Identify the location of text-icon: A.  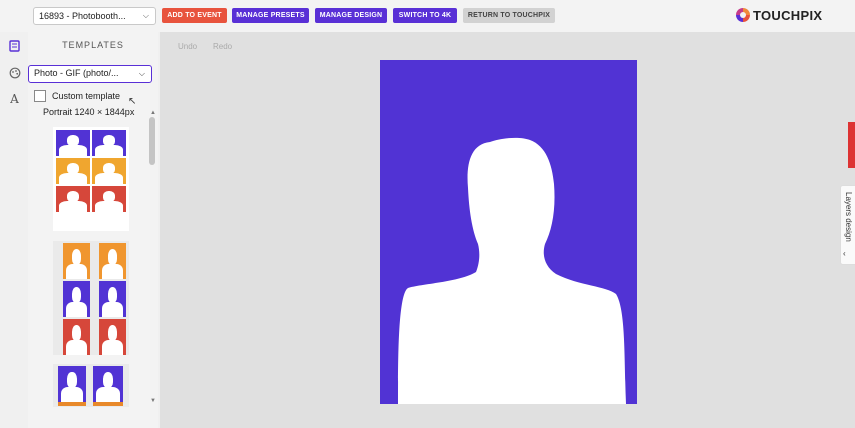
(14, 99).